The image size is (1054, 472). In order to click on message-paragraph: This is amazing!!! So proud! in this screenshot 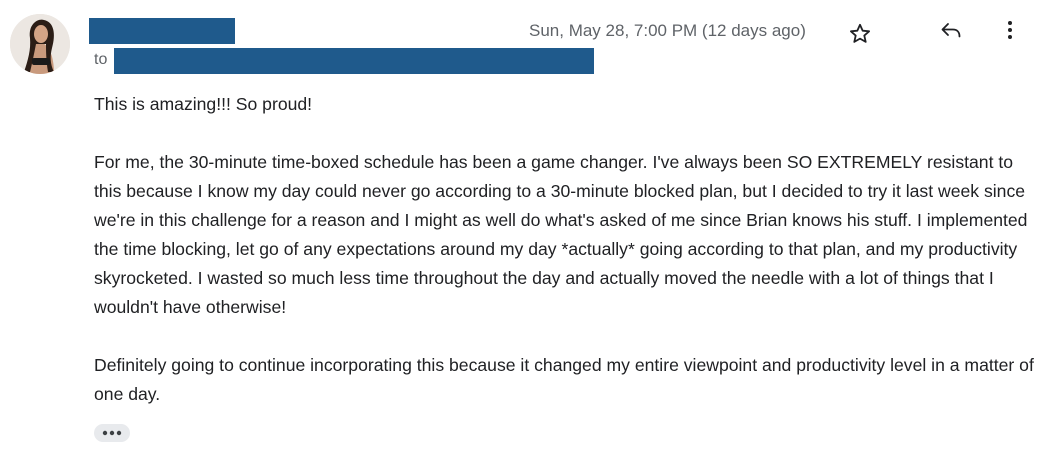, I will do `click(203, 104)`.